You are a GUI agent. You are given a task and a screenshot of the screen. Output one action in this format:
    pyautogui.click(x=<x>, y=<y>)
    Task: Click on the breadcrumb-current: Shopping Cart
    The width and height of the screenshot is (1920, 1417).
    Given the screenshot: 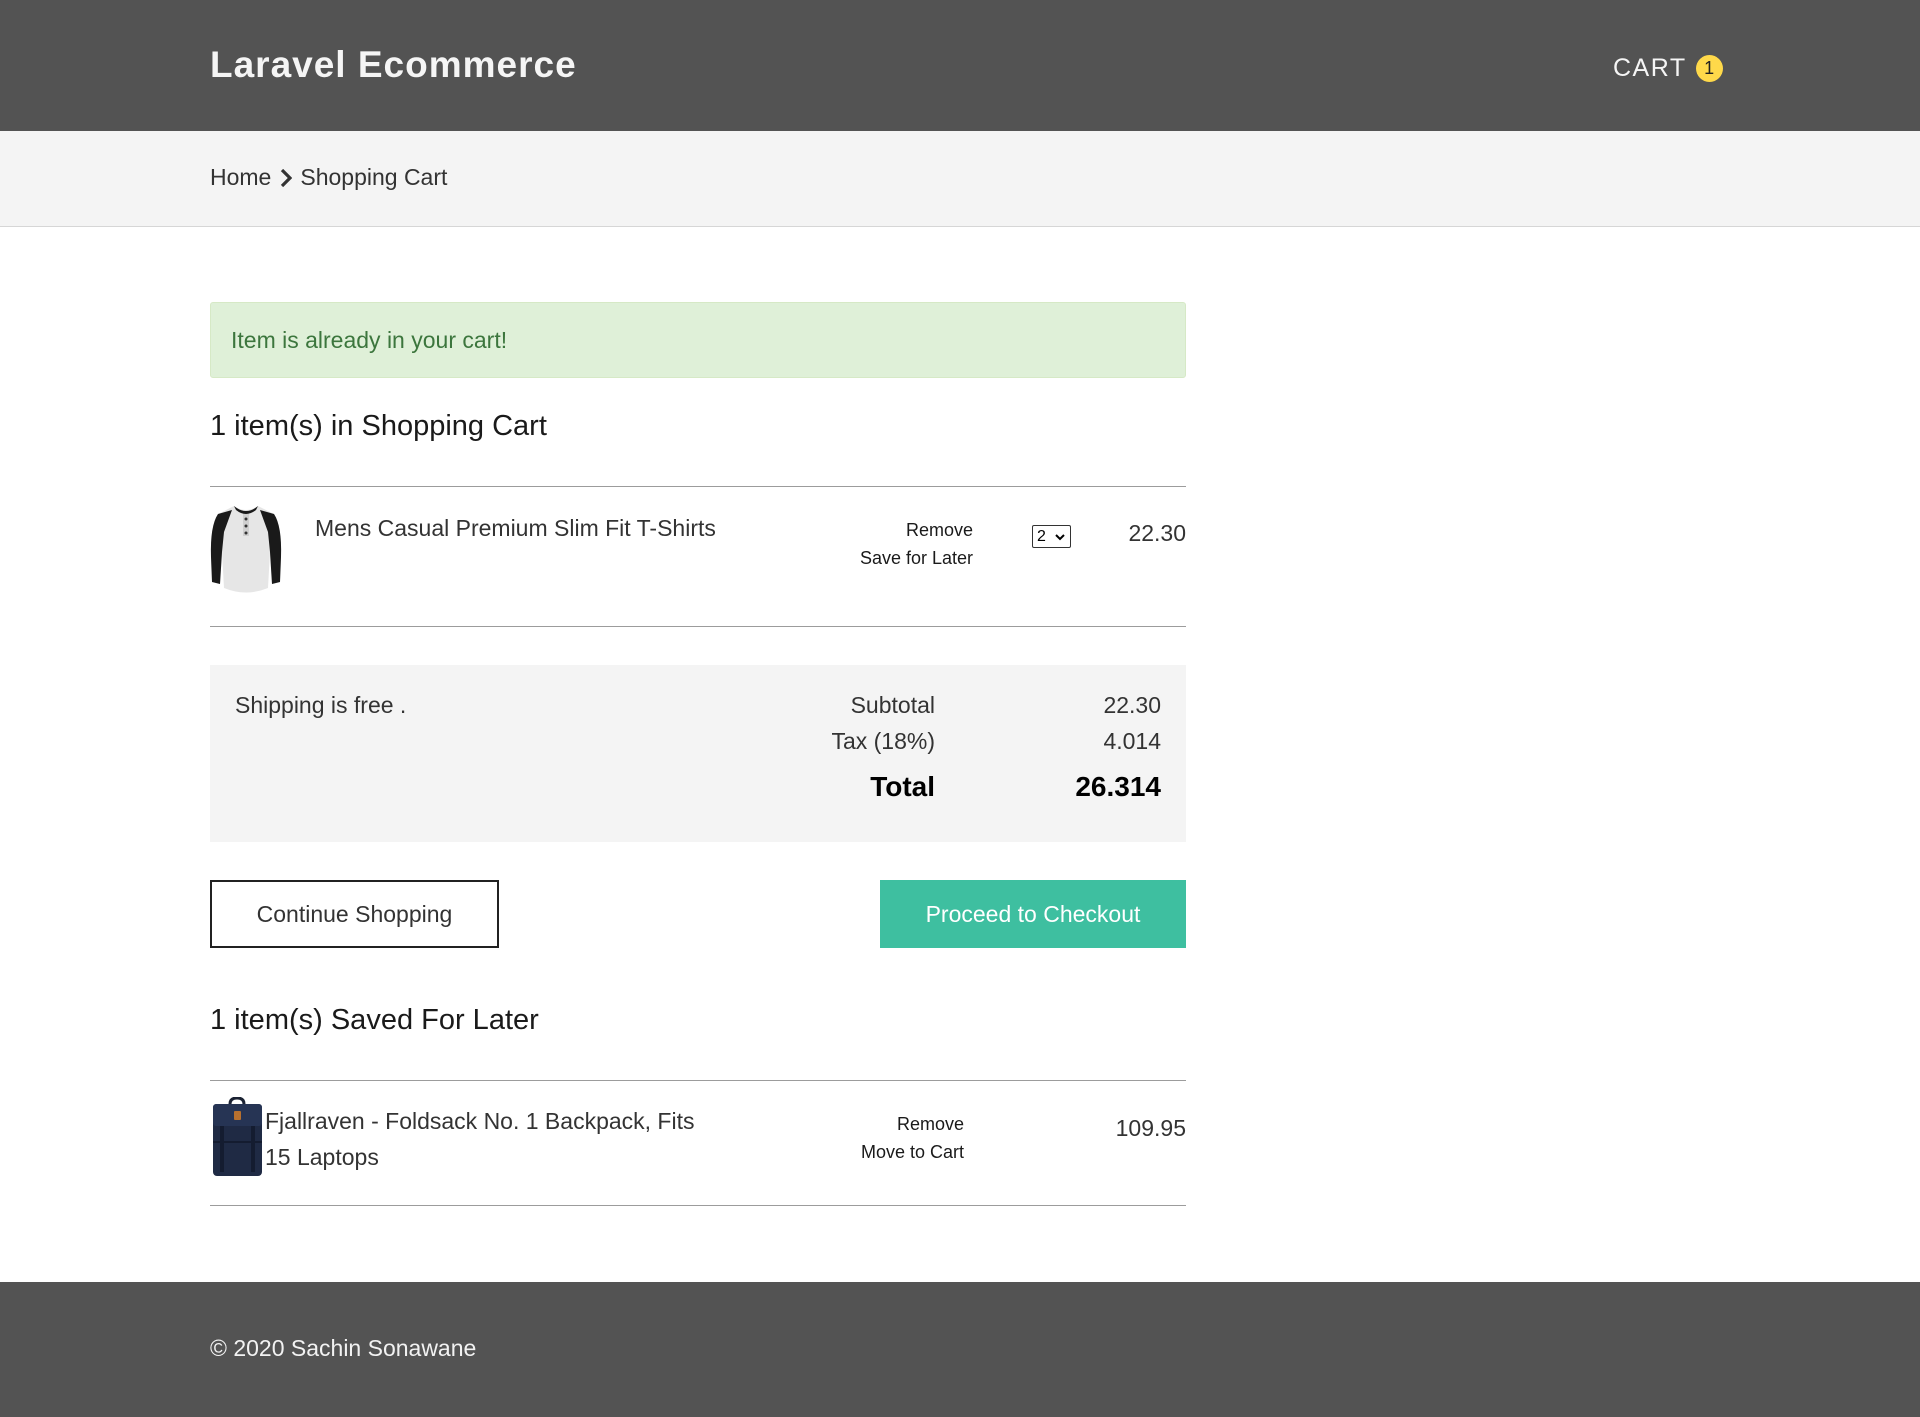 What is the action you would take?
    pyautogui.click(x=374, y=177)
    